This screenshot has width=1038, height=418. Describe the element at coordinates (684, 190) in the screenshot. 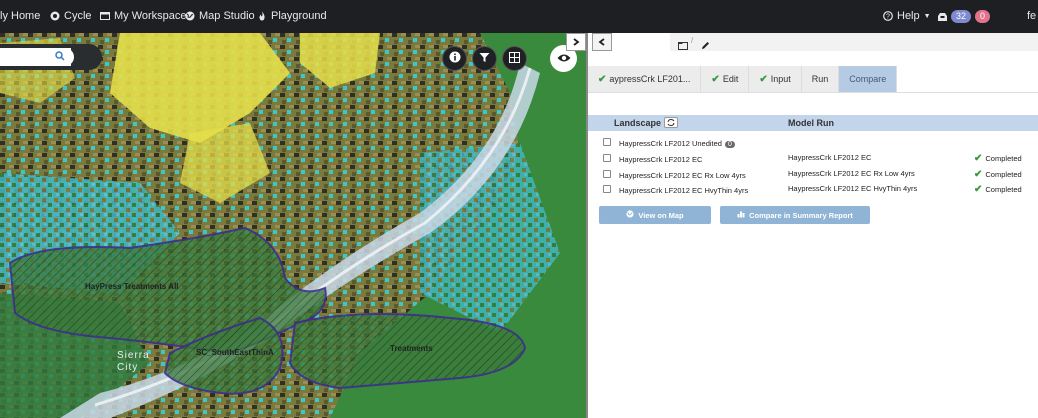

I see `row-landscape: HaypressCrk LF2012 EC HvyThin 4yrs` at that location.